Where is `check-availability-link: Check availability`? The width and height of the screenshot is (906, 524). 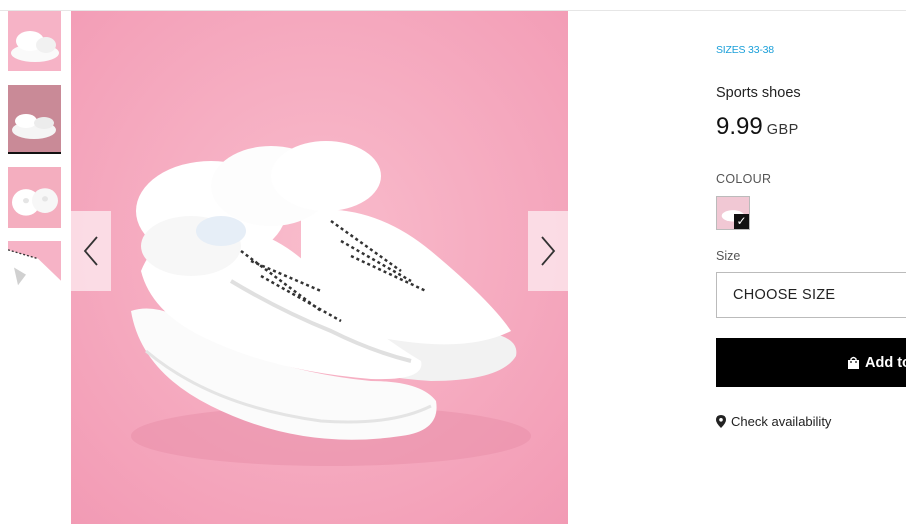 check-availability-link: Check availability is located at coordinates (773, 421).